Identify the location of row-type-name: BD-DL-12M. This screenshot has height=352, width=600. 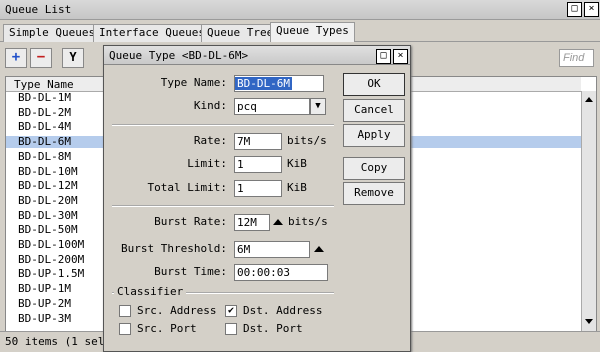
(48, 186).